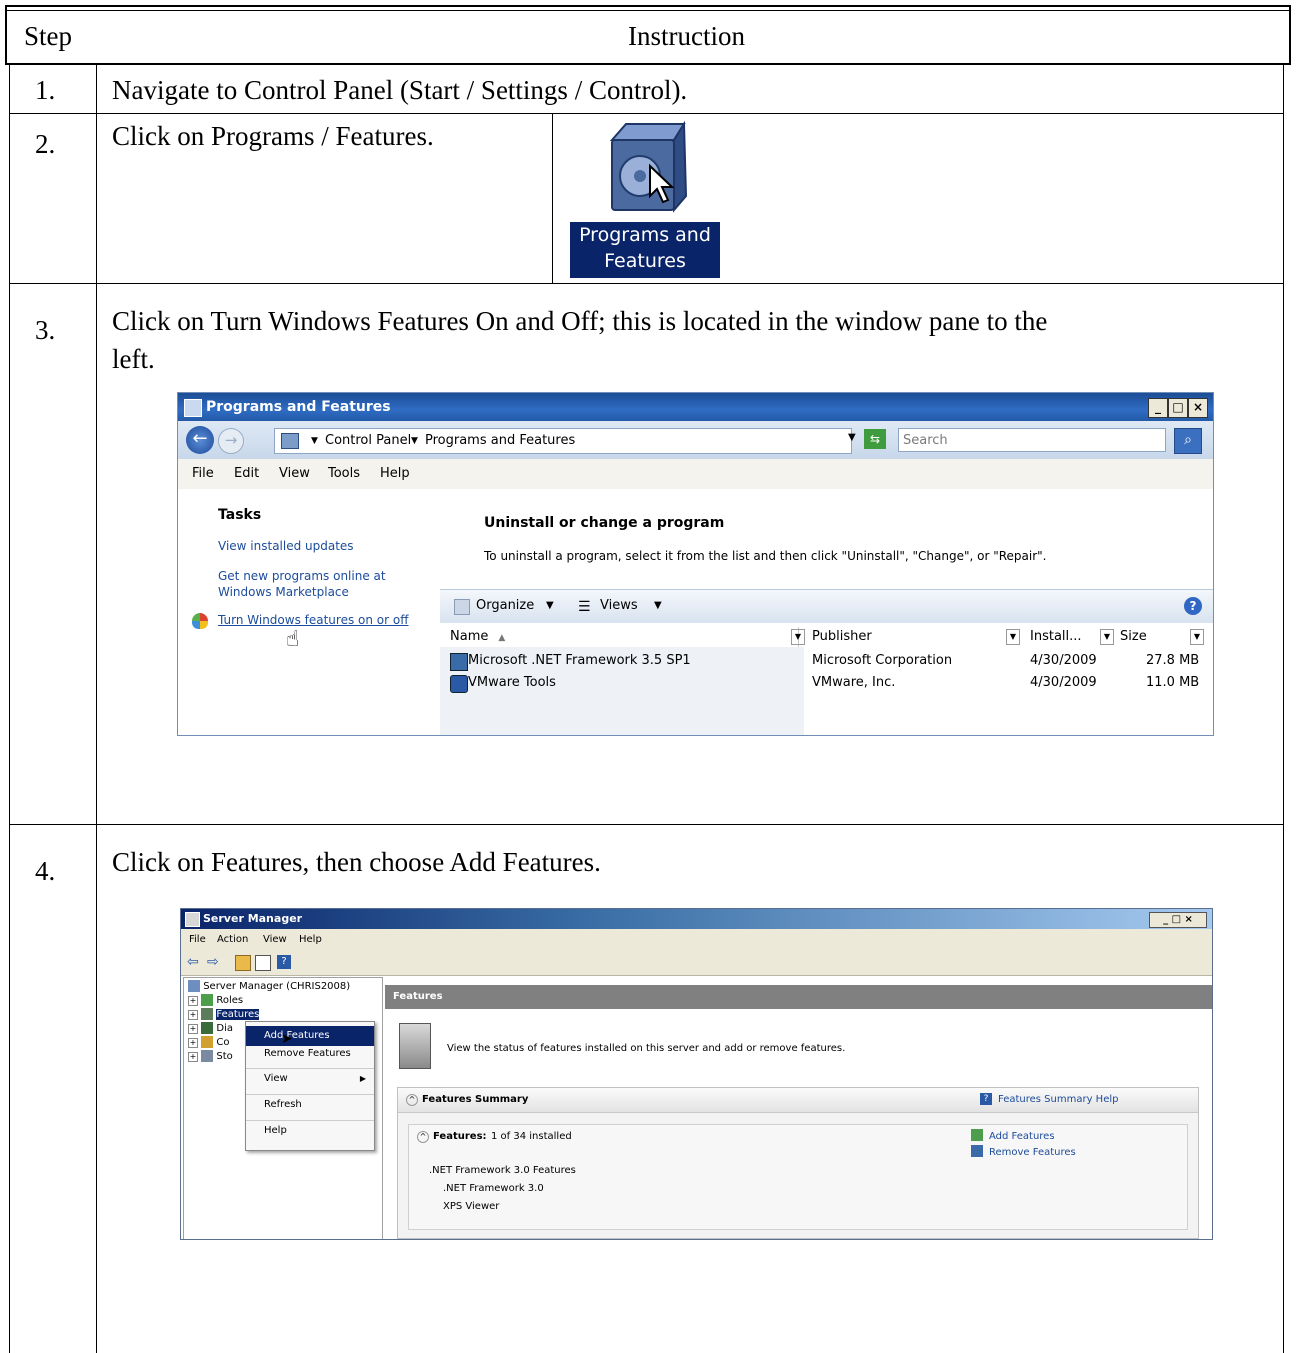  Describe the element at coordinates (619, 605) in the screenshot. I see `views-button: Views` at that location.